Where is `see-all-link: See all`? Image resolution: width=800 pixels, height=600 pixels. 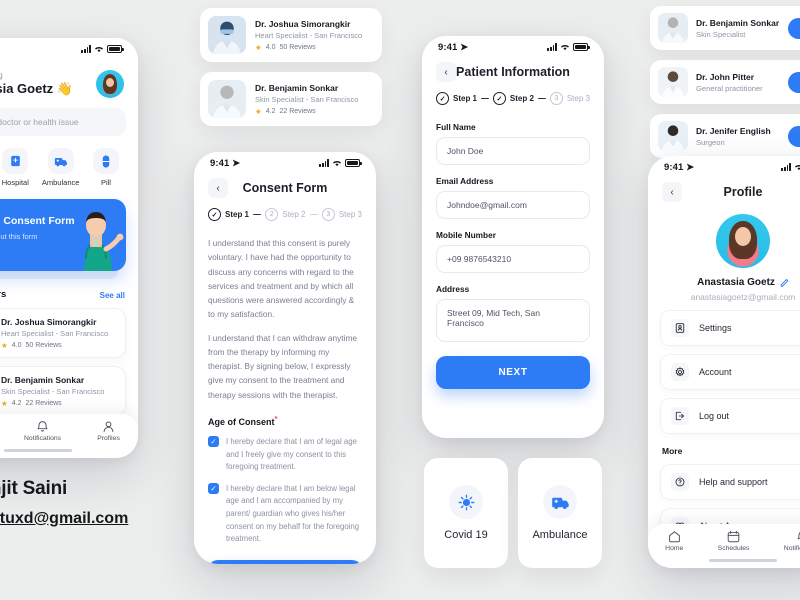 see-all-link: See all is located at coordinates (112, 295).